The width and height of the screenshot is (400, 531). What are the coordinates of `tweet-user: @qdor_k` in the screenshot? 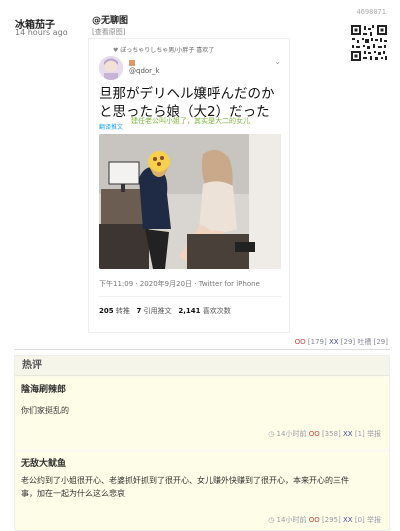 It's located at (144, 67).